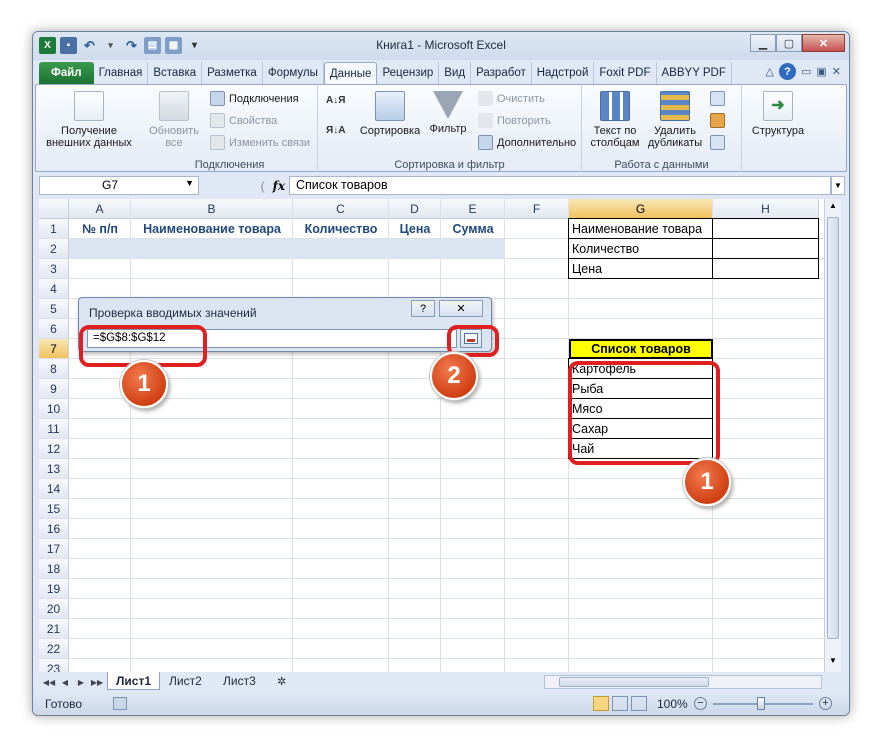  I want to click on select-all-corner, so click(54, 209).